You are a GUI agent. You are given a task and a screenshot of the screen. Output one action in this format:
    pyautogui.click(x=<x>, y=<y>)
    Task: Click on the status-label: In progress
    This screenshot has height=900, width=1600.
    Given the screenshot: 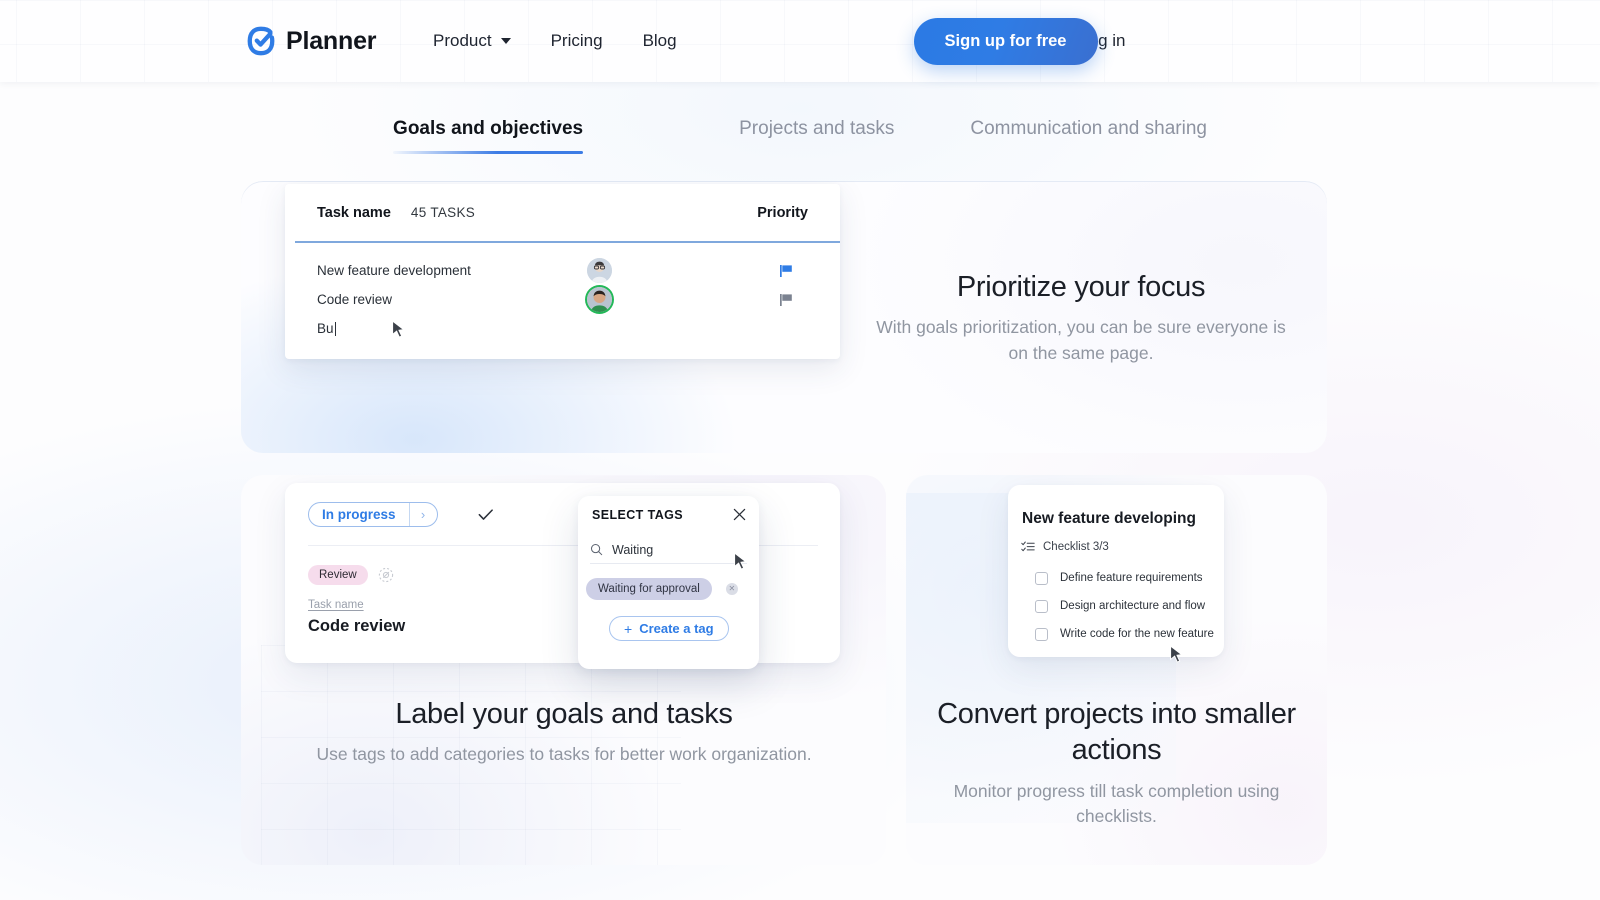 What is the action you would take?
    pyautogui.click(x=359, y=514)
    